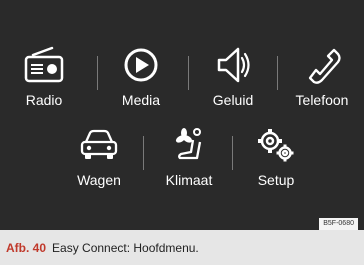 This screenshot has height=265, width=364. I want to click on figure-caption: Afb. 40 Easy Connect: Hoofdmenu., so click(182, 247).